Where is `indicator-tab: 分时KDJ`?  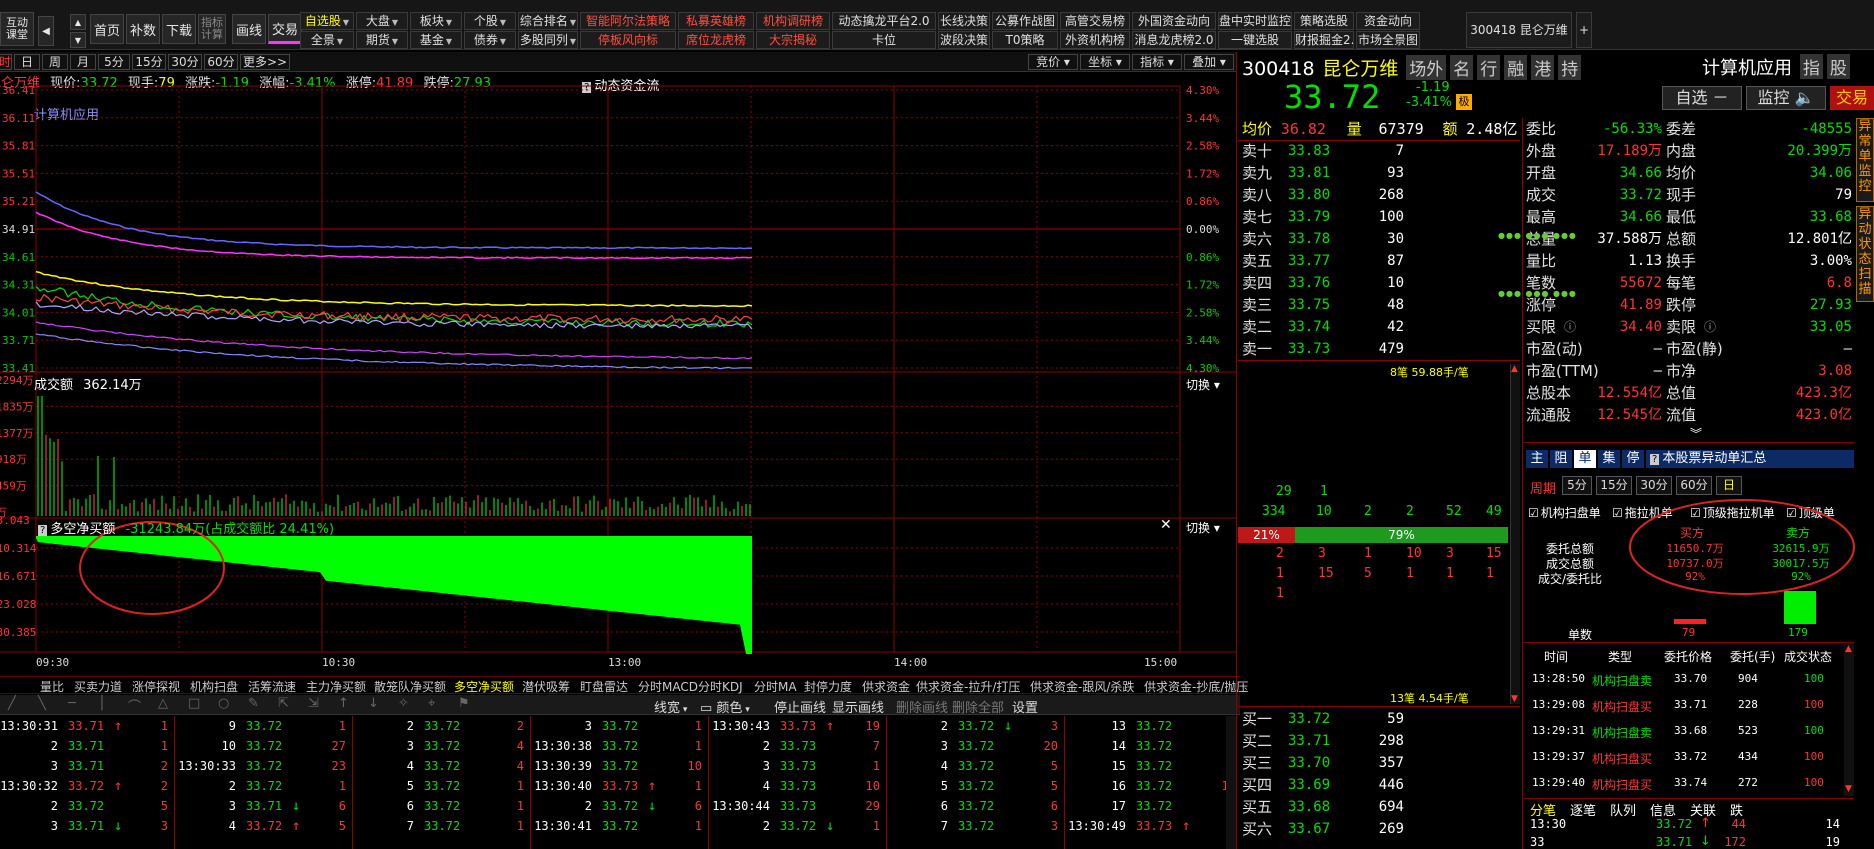
indicator-tab: 分时KDJ is located at coordinates (720, 686).